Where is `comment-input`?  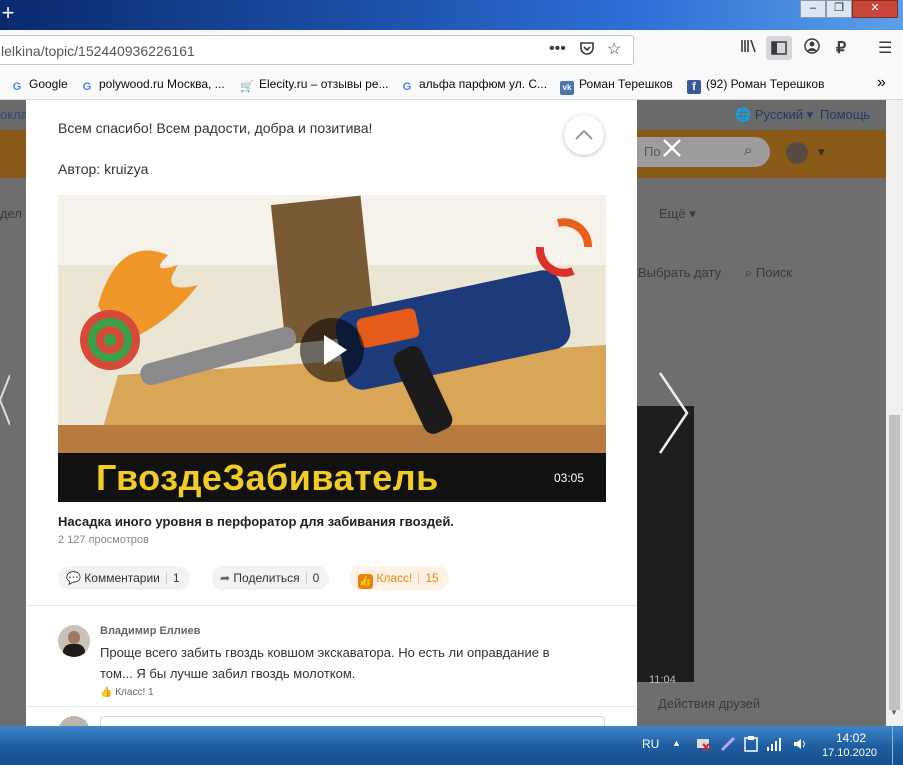
comment-input is located at coordinates (352, 721).